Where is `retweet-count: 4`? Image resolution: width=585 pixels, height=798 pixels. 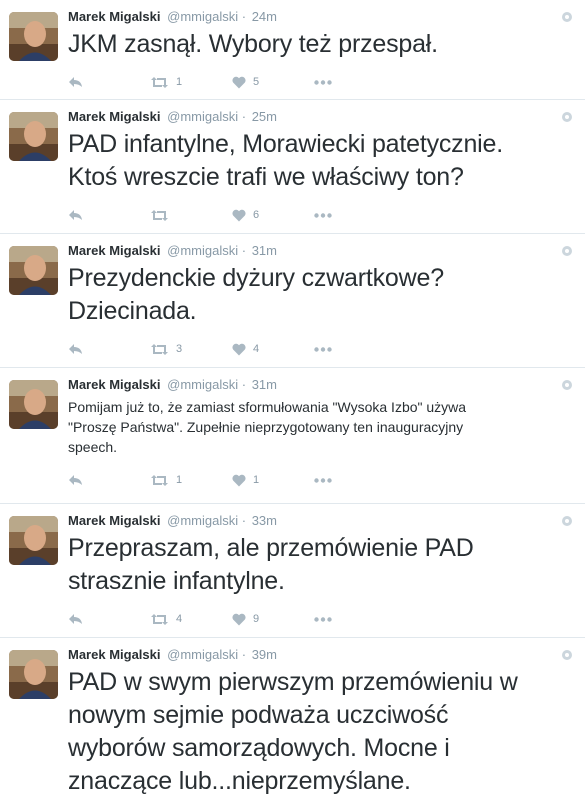
retweet-count: 4 is located at coordinates (179, 619).